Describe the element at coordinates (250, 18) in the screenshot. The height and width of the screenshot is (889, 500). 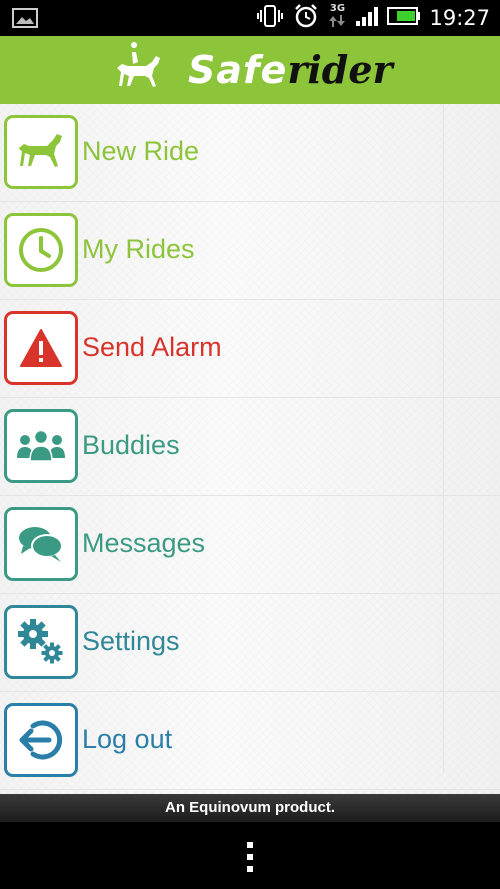
I see `status-bar: 3G 19:27` at that location.